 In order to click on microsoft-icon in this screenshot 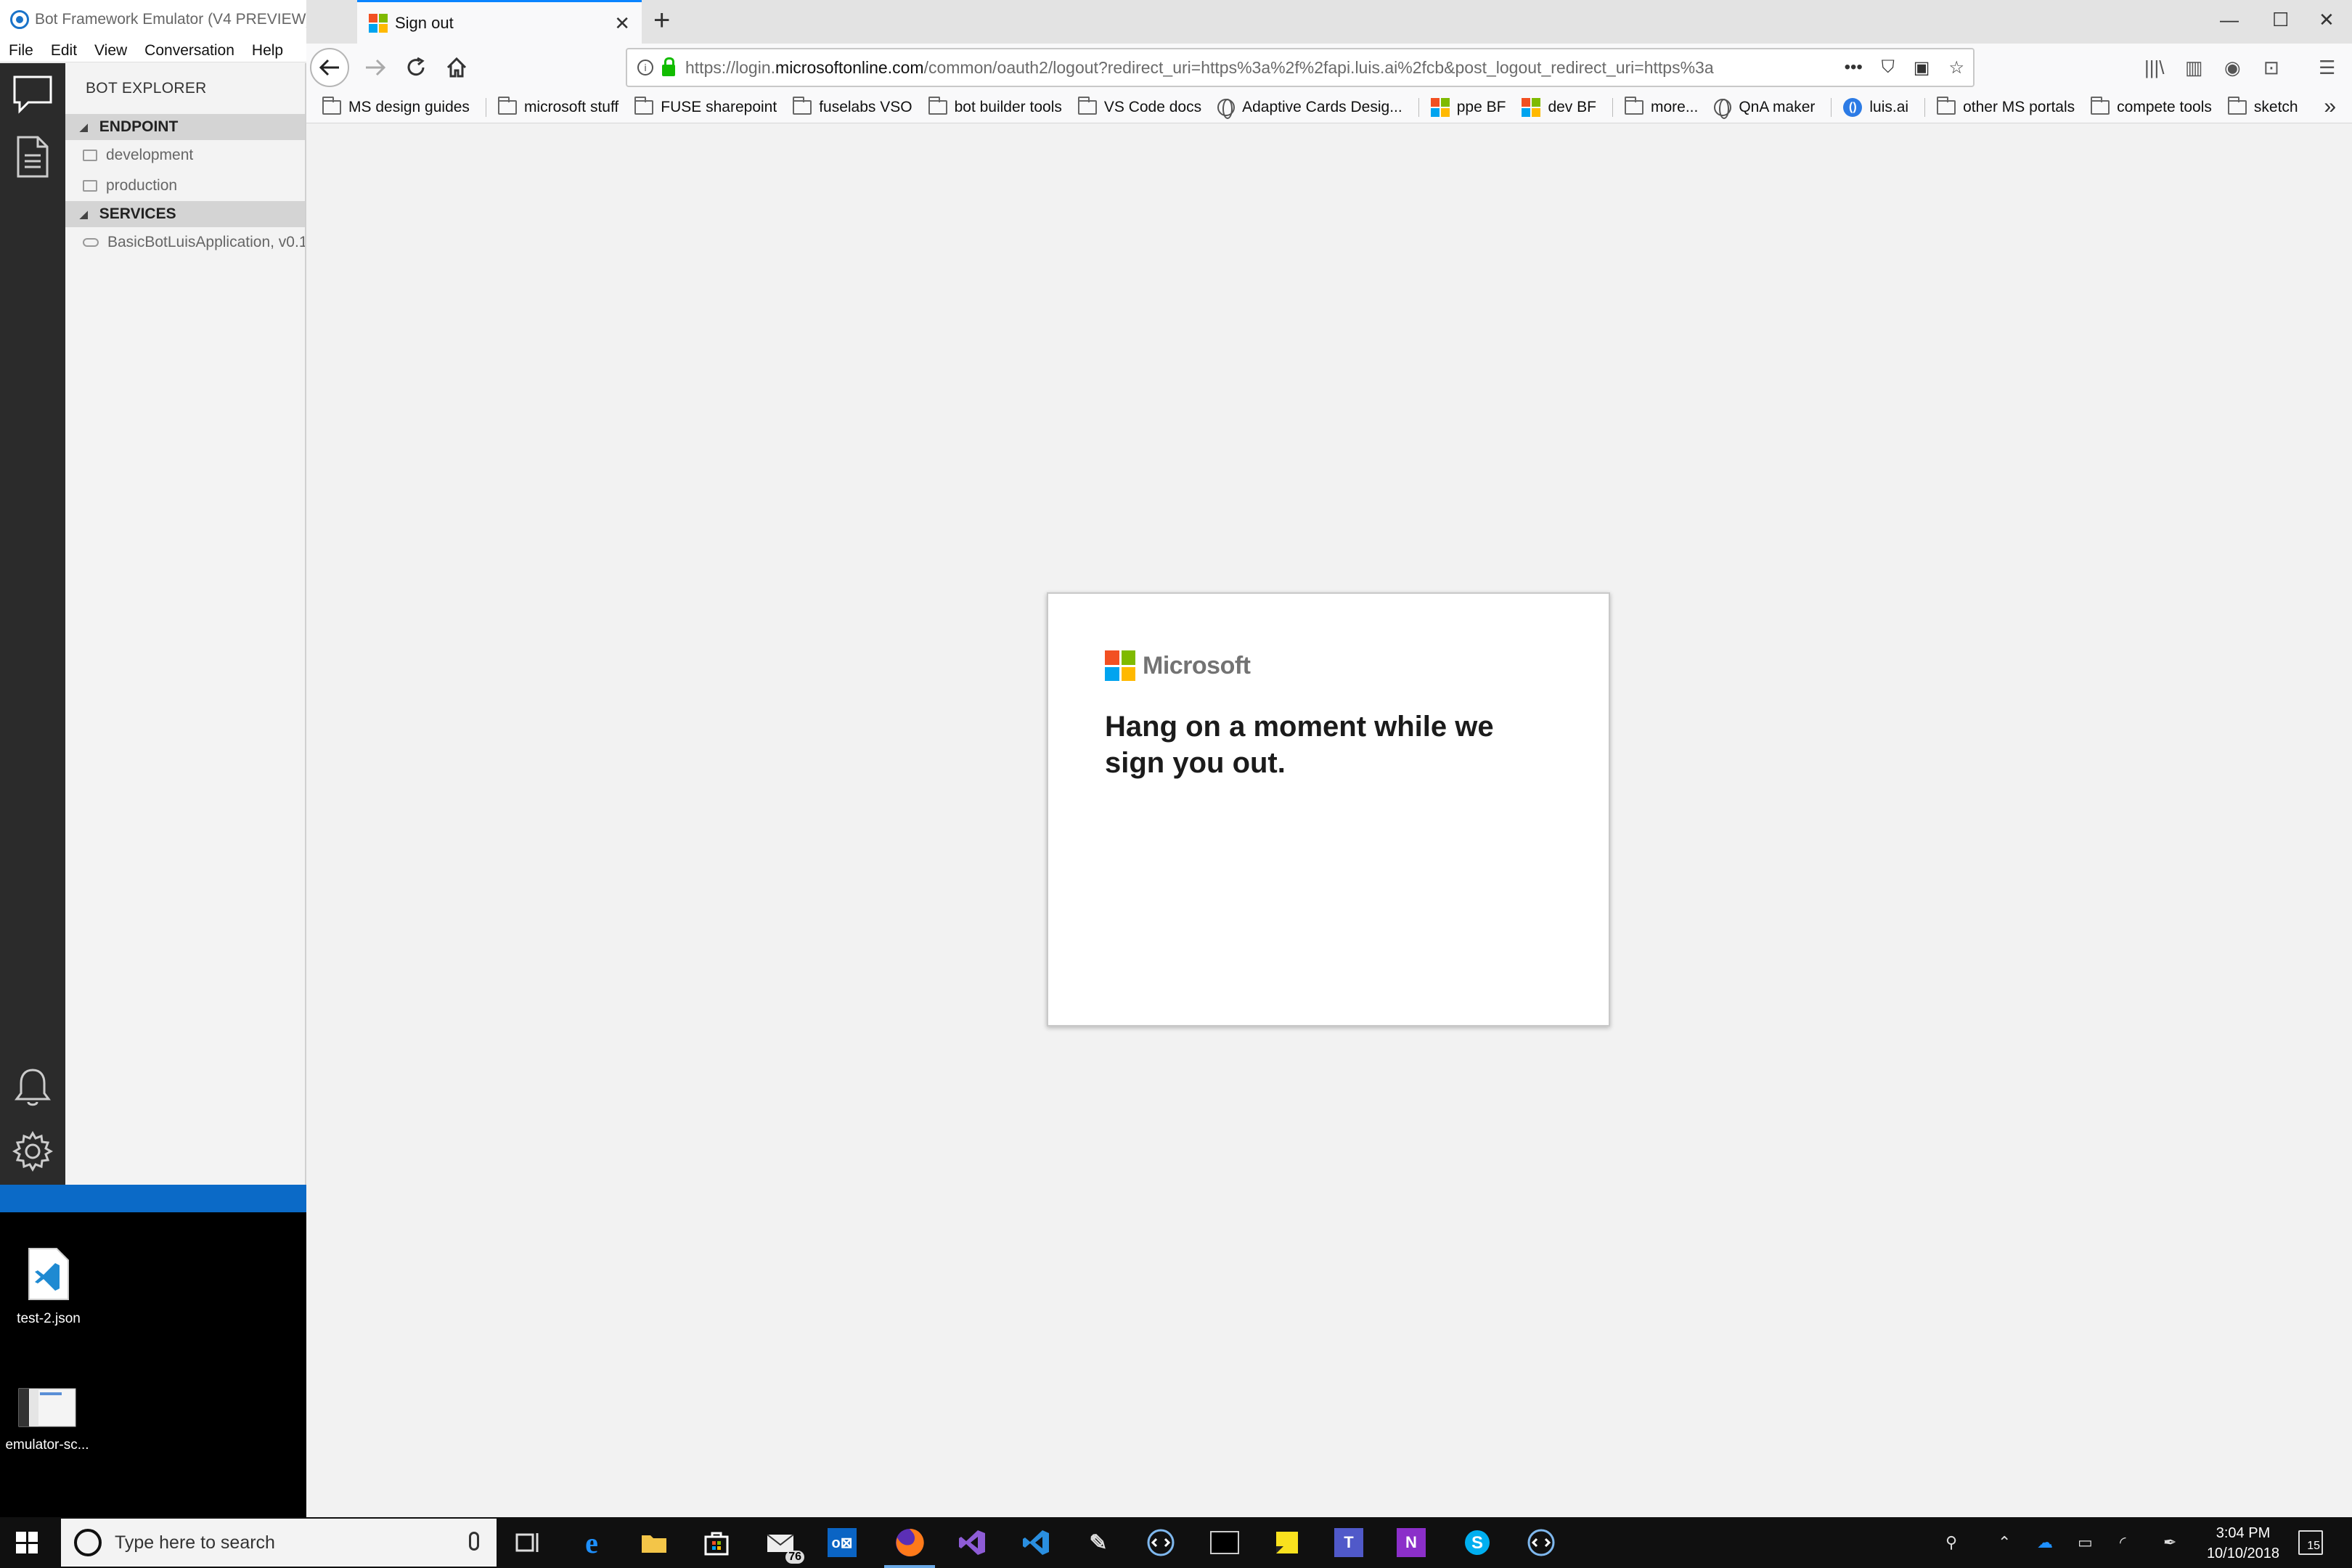, I will do `click(1440, 107)`.